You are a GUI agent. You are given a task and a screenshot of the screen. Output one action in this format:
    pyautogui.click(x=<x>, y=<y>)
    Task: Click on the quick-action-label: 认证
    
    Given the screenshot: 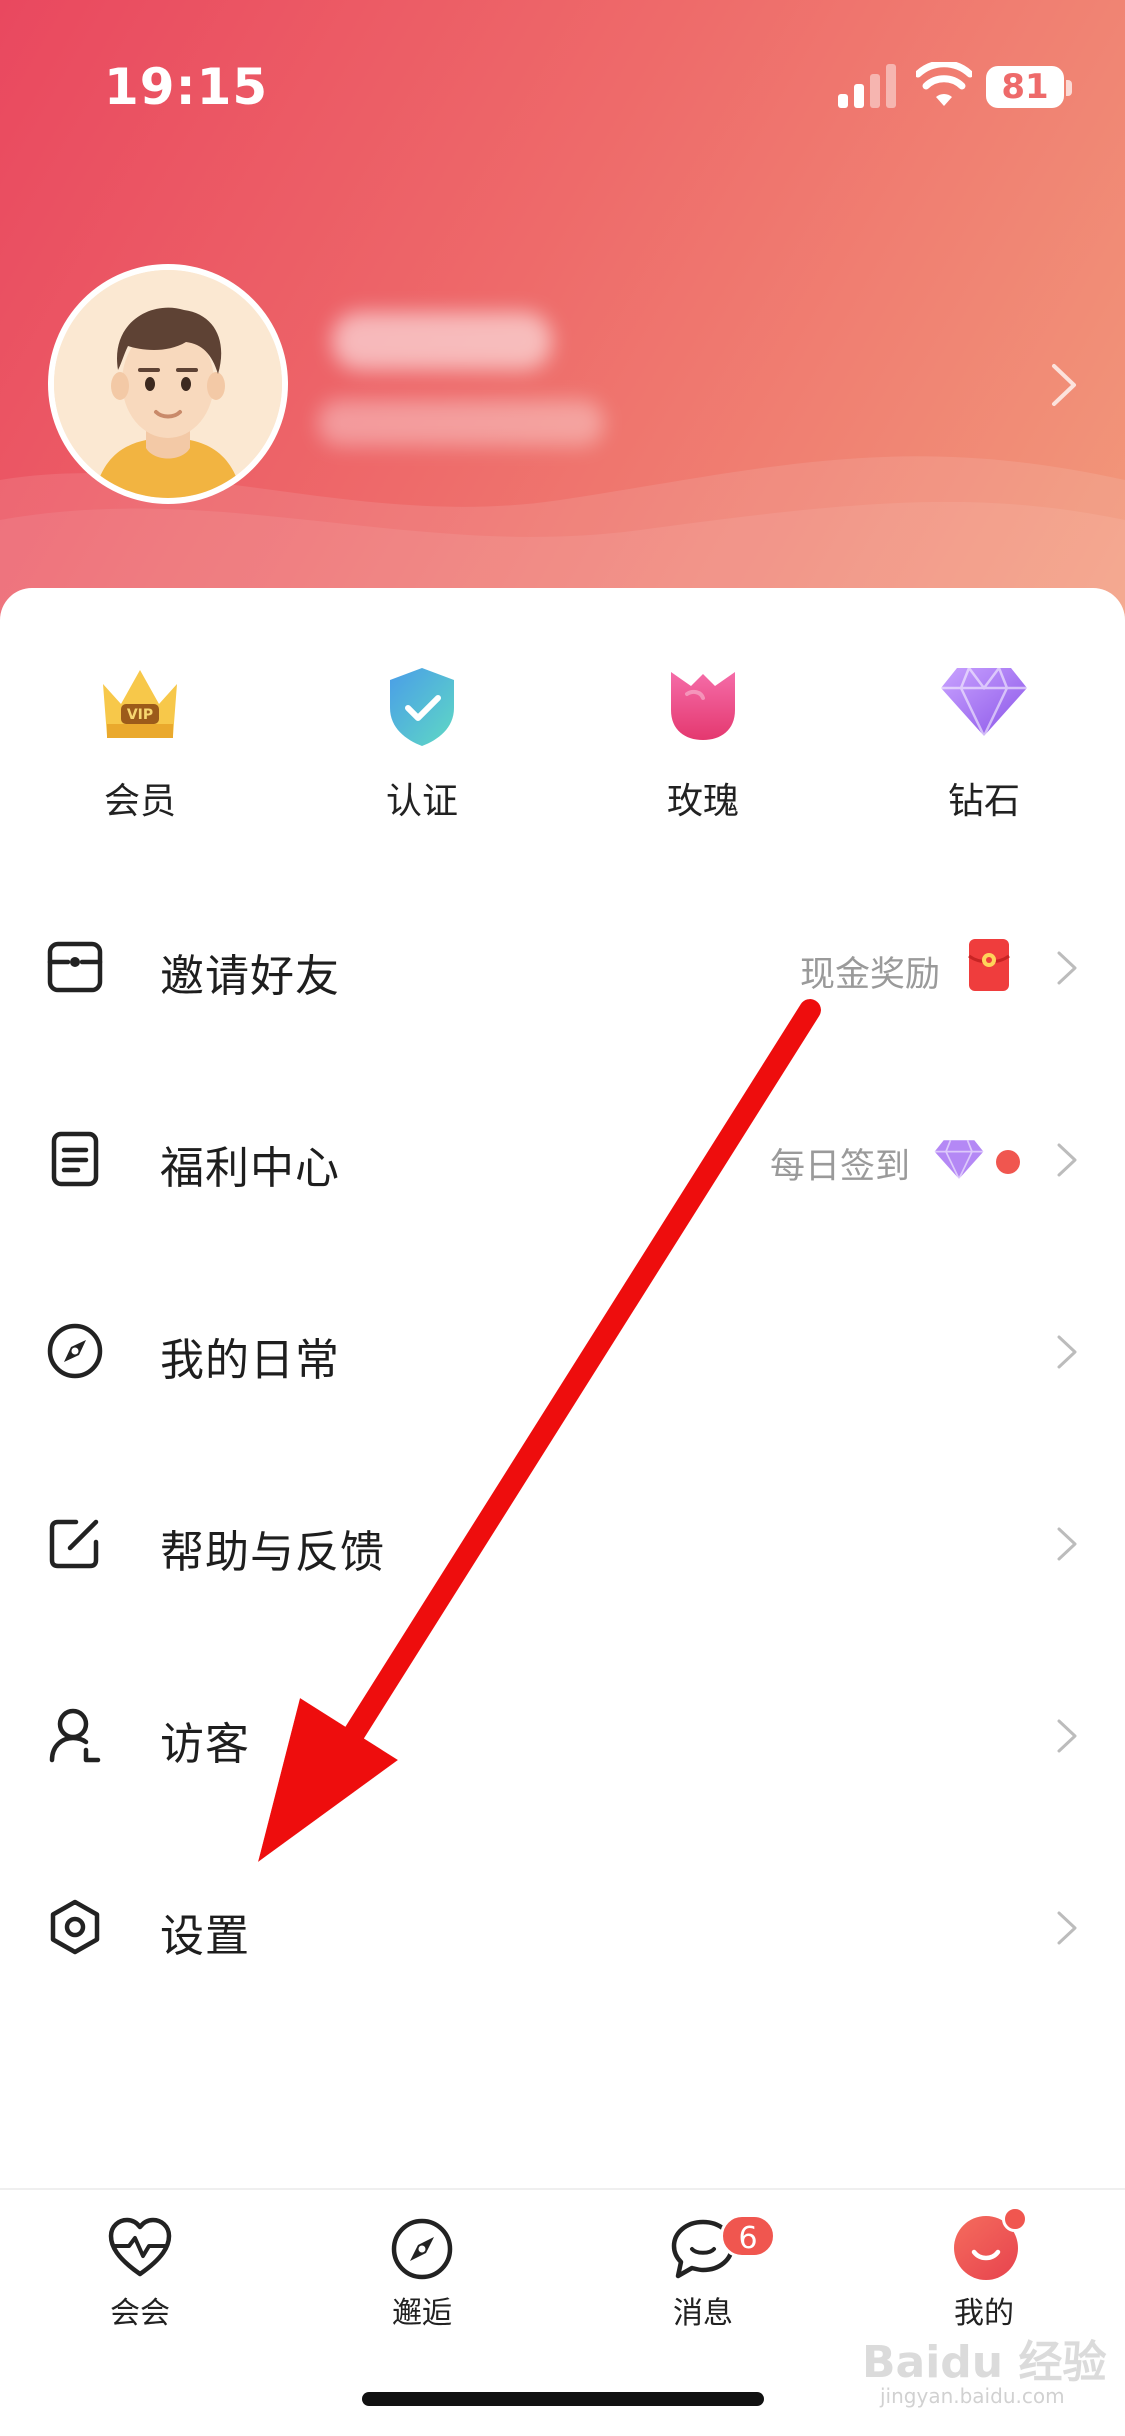 What is the action you would take?
    pyautogui.click(x=421, y=801)
    